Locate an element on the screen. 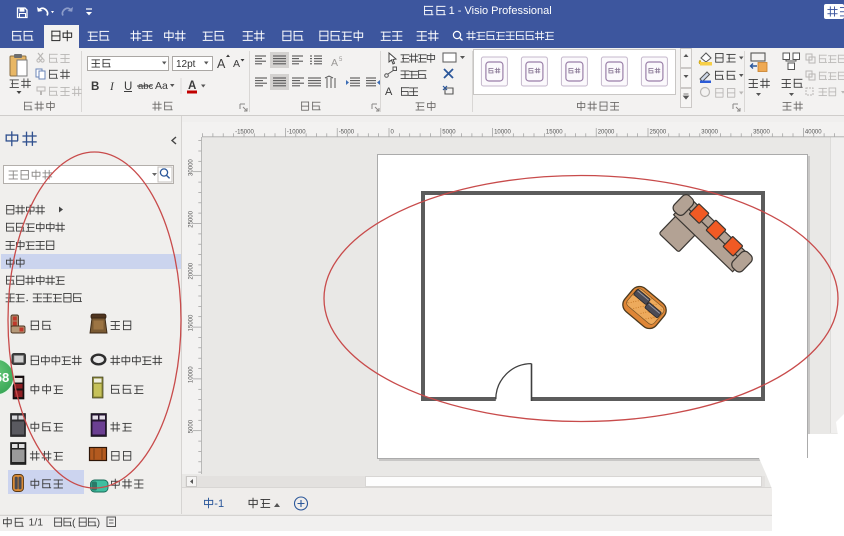  svg-text: 58 is located at coordinates (4, 377).